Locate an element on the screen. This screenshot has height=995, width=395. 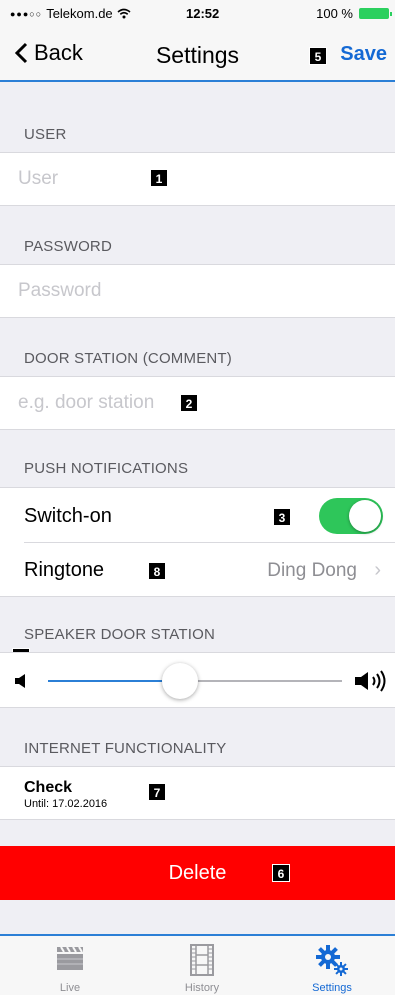
tab-history-label: History is located at coordinates (202, 988).